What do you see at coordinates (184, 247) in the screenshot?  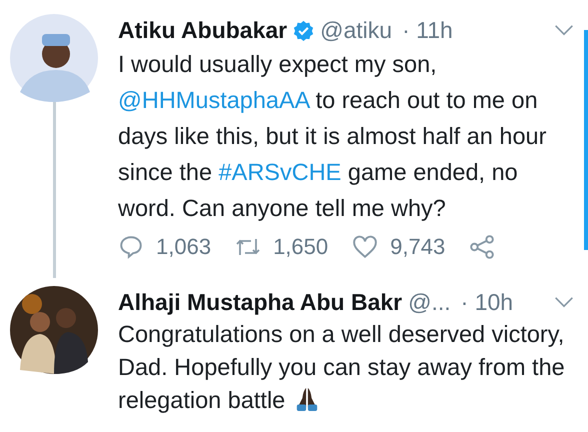 I see `reply-count: 1,063` at bounding box center [184, 247].